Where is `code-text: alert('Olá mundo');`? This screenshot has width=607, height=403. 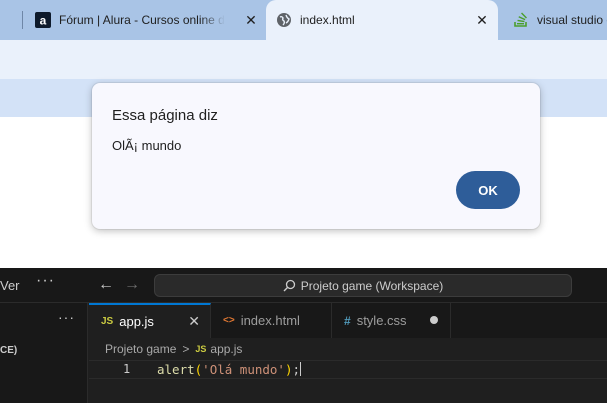 code-text: alert('Olá mundo'); is located at coordinates (229, 369).